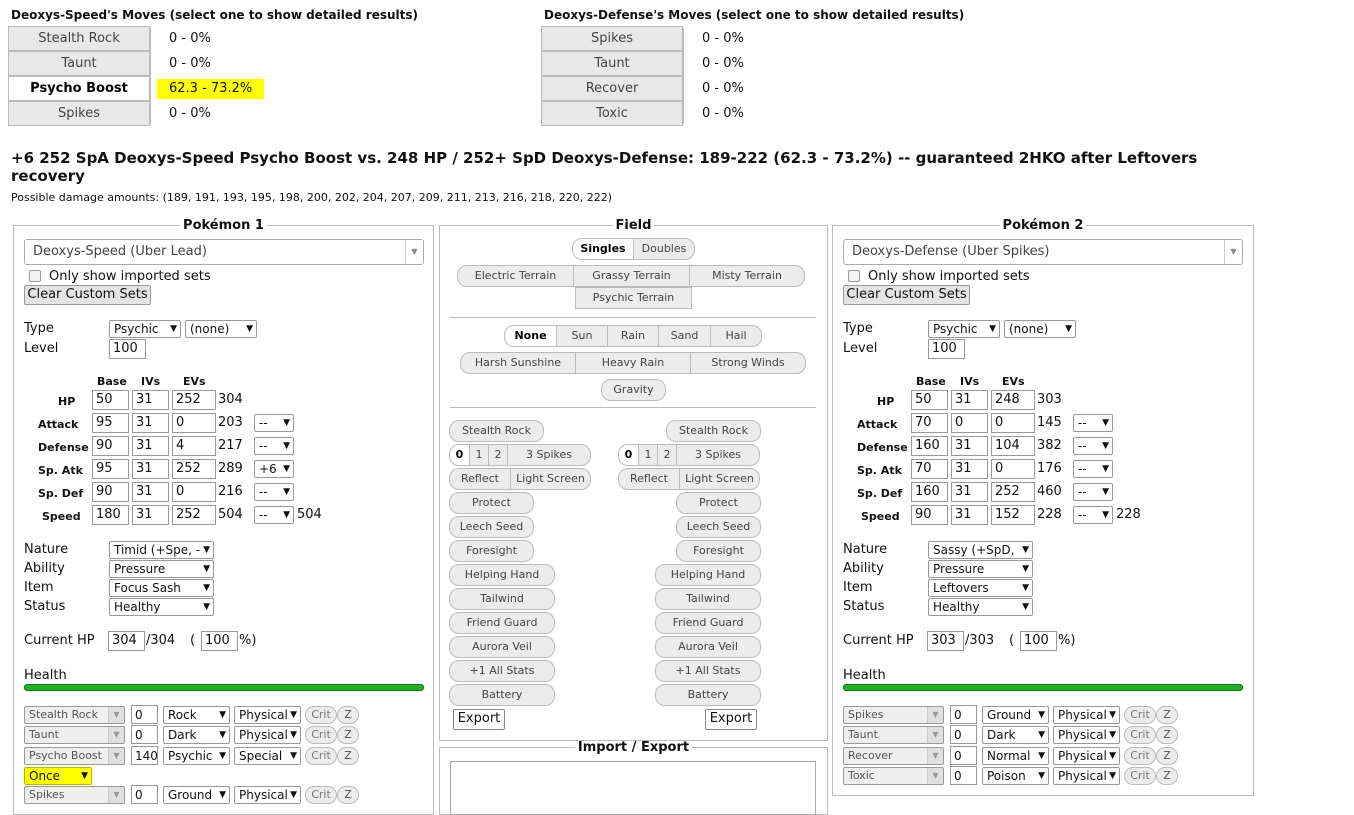 The image size is (1354, 815). I want to click on p2-stat-base-4: 160, so click(929, 492).